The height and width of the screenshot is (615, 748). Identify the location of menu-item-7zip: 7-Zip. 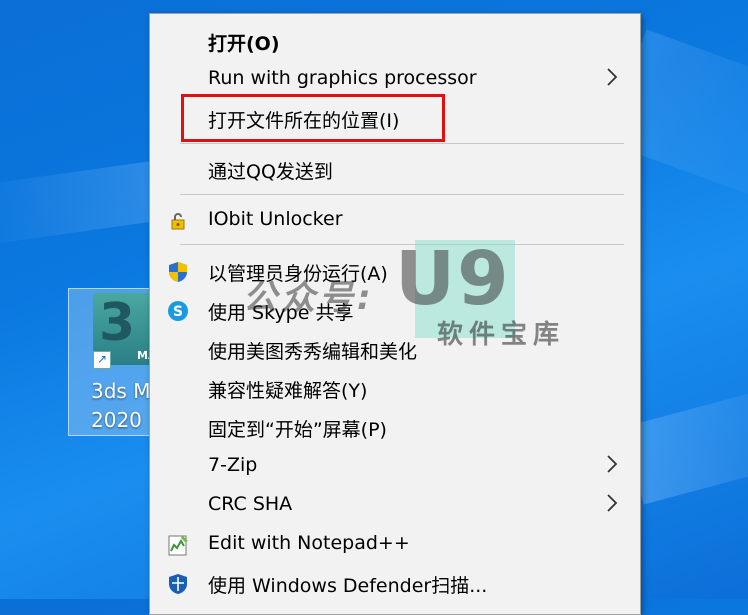
(395, 466).